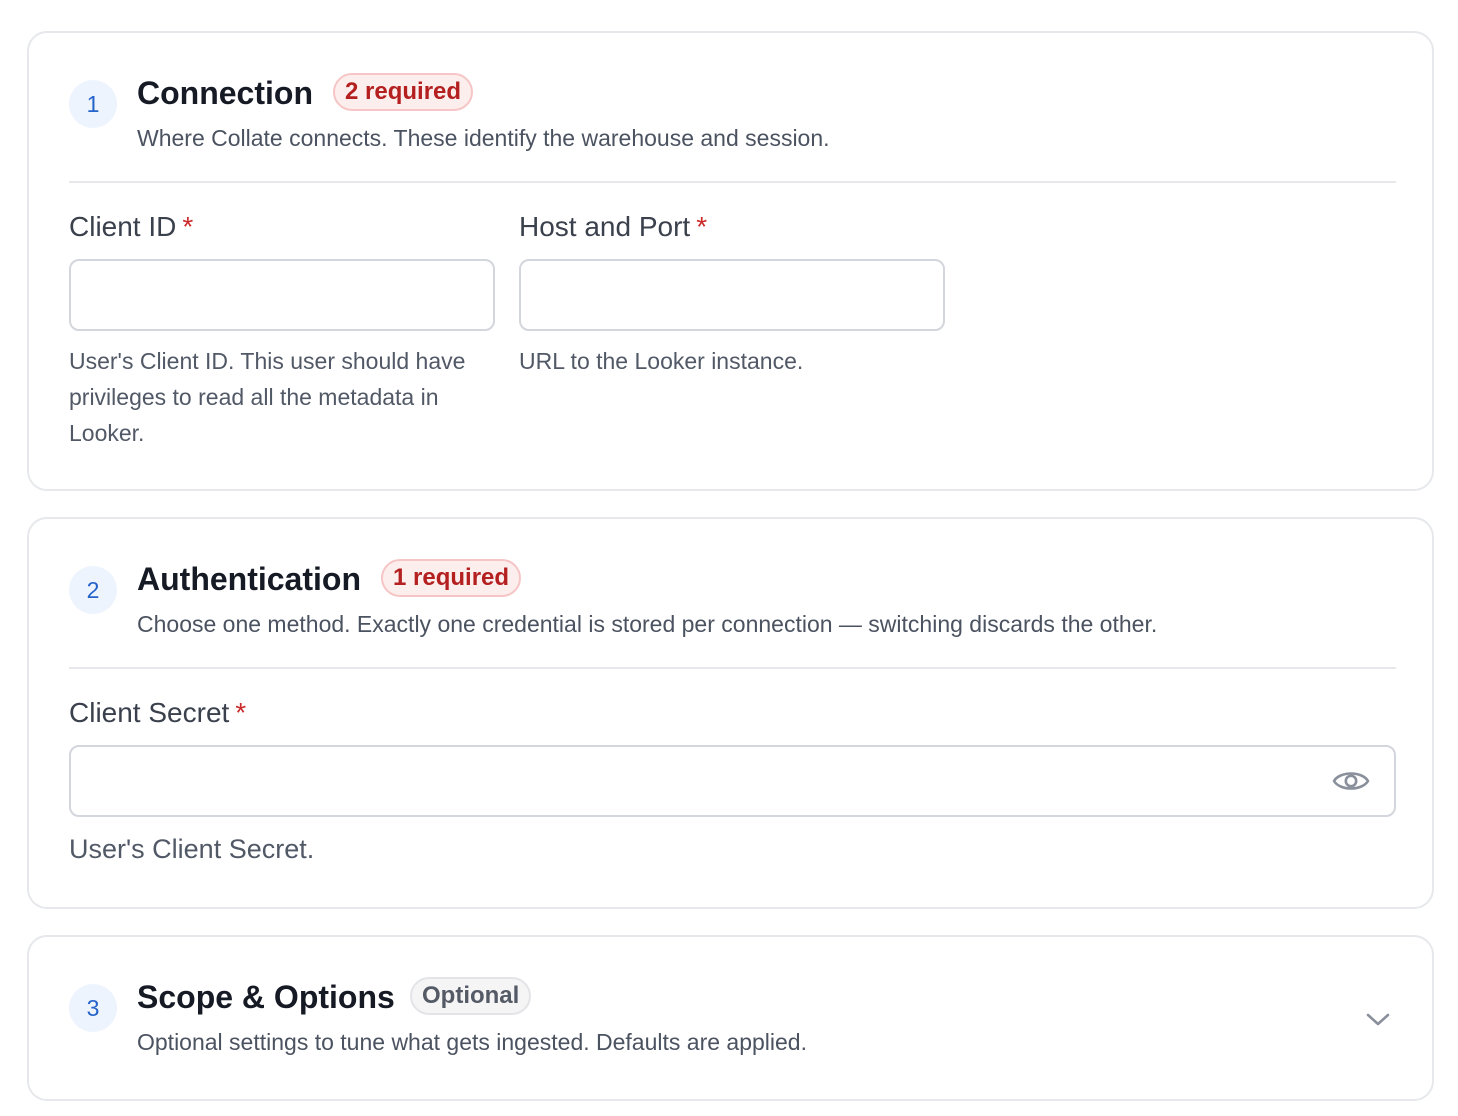 The image size is (1458, 1116). What do you see at coordinates (158, 712) in the screenshot?
I see `client-secret-label: Client Secret *` at bounding box center [158, 712].